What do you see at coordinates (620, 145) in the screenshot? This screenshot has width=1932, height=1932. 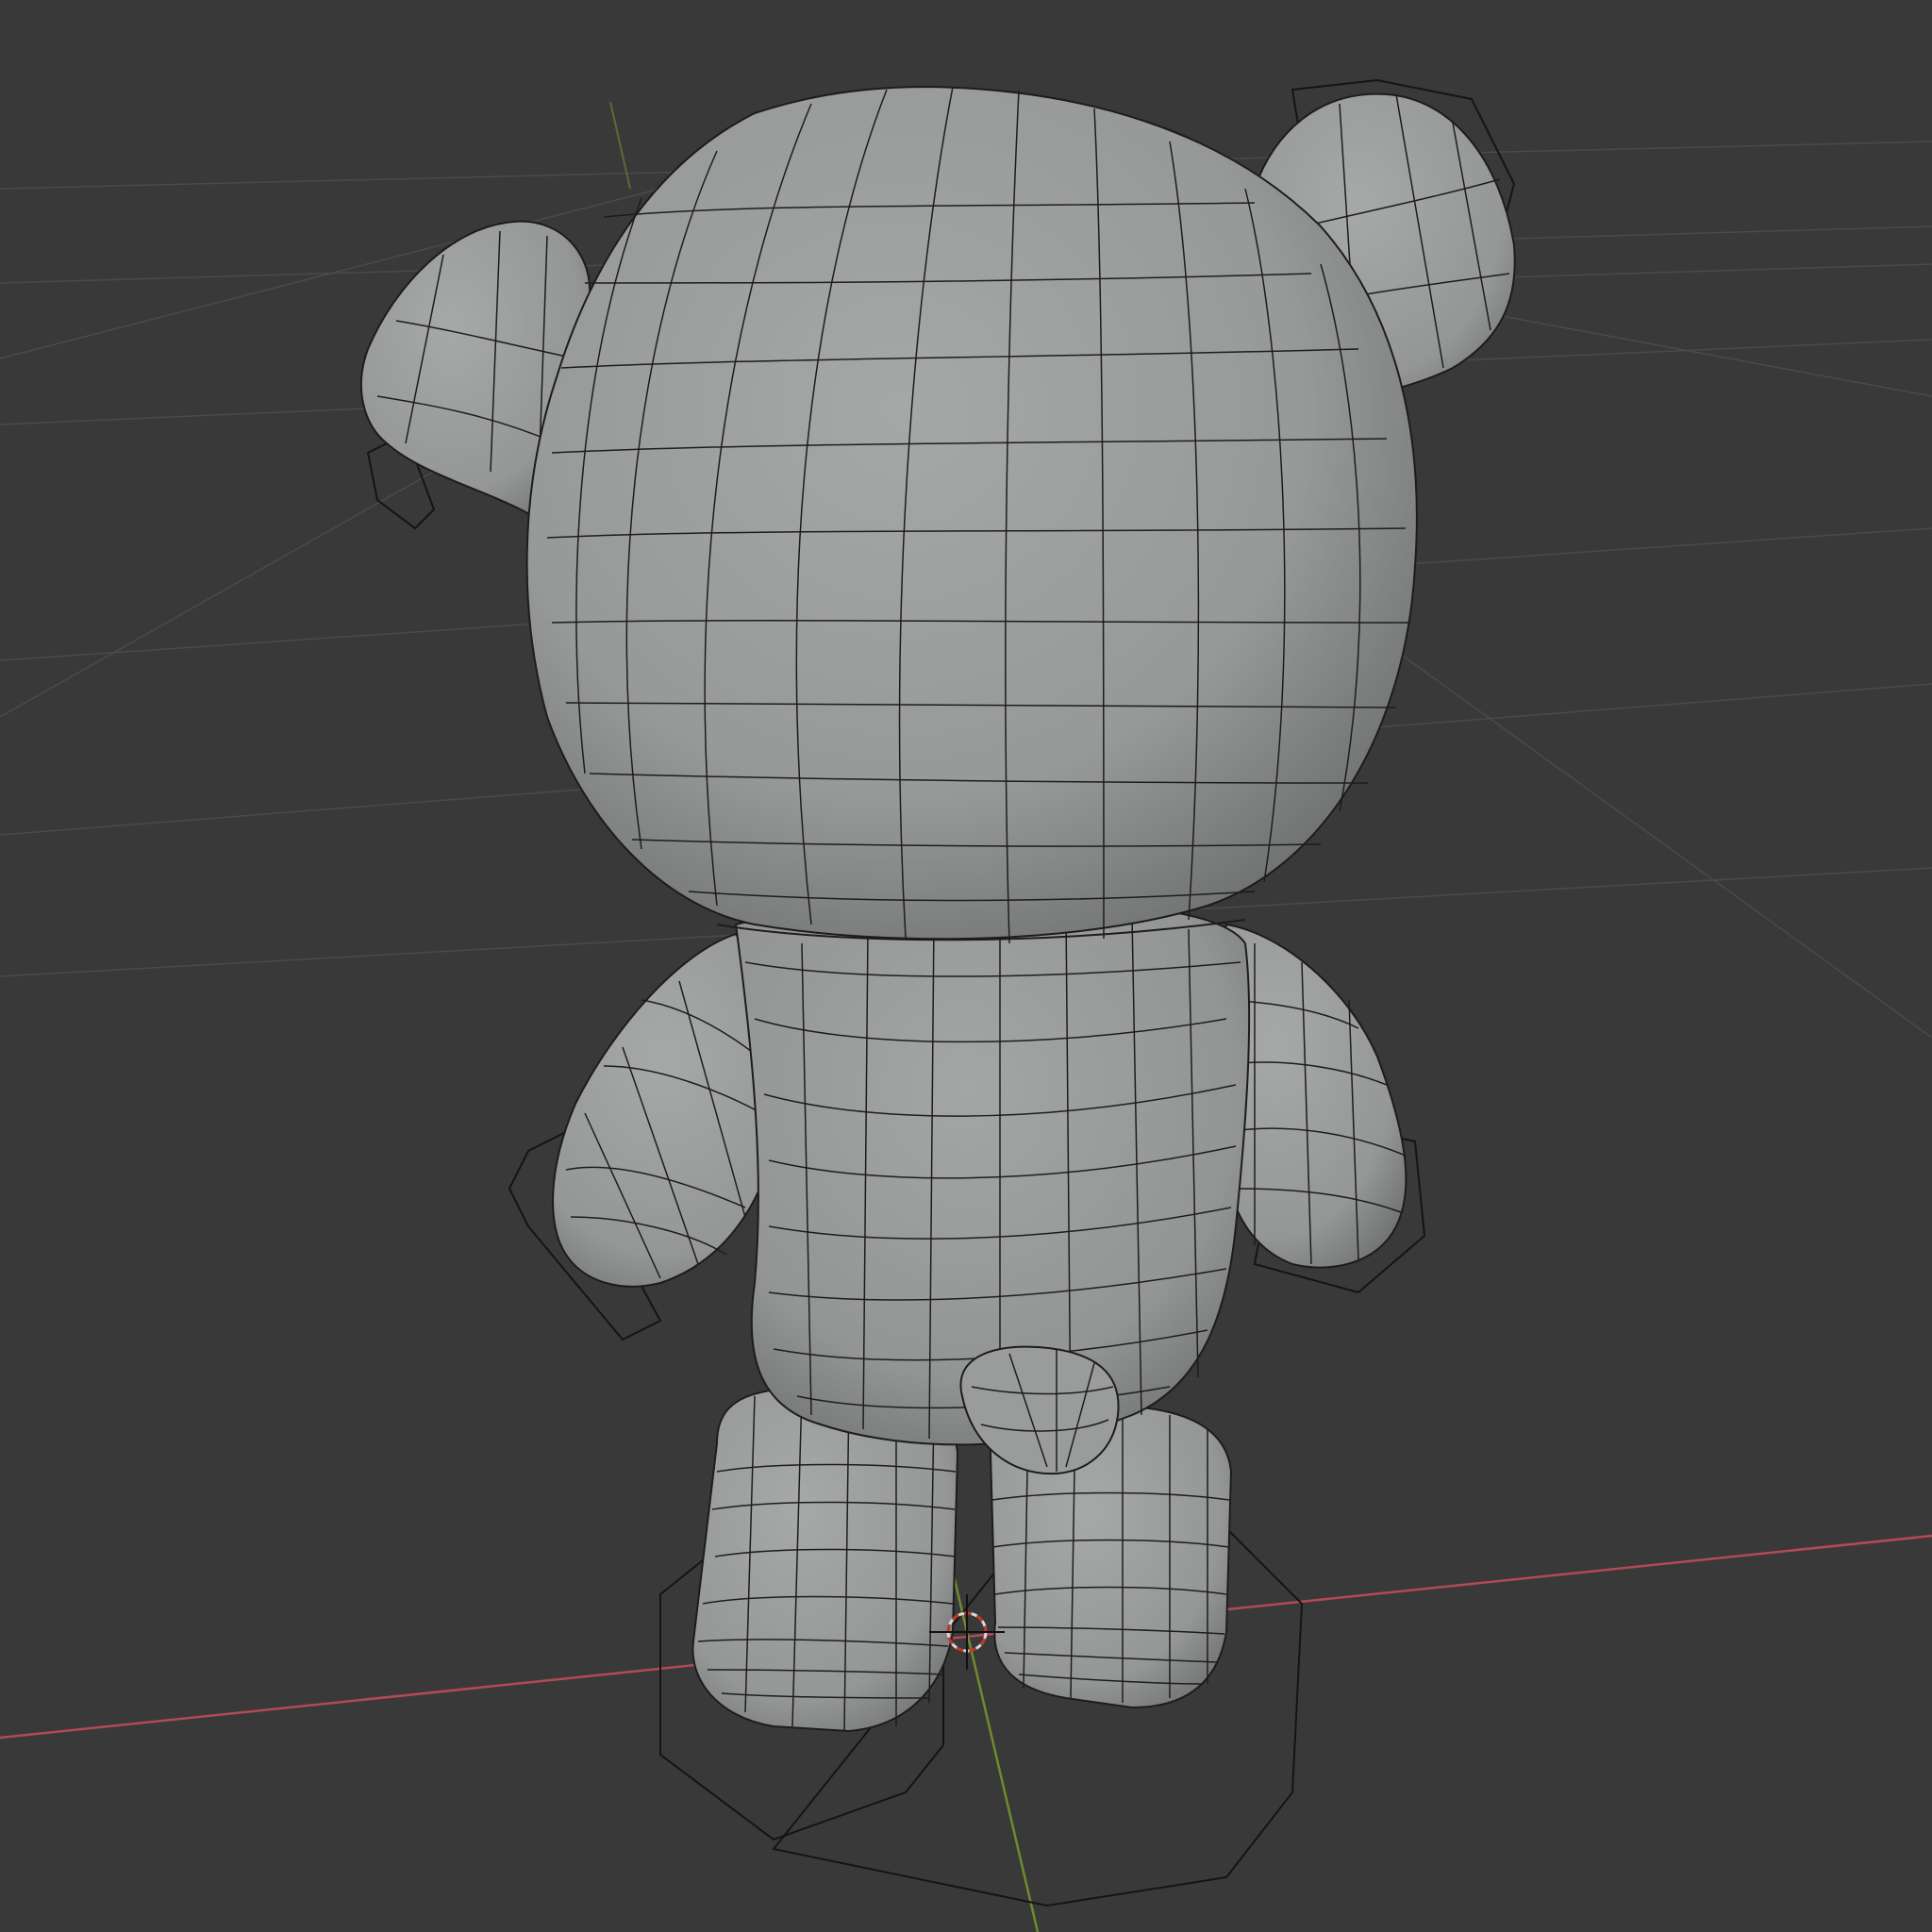 I see `y-axis-line-far` at bounding box center [620, 145].